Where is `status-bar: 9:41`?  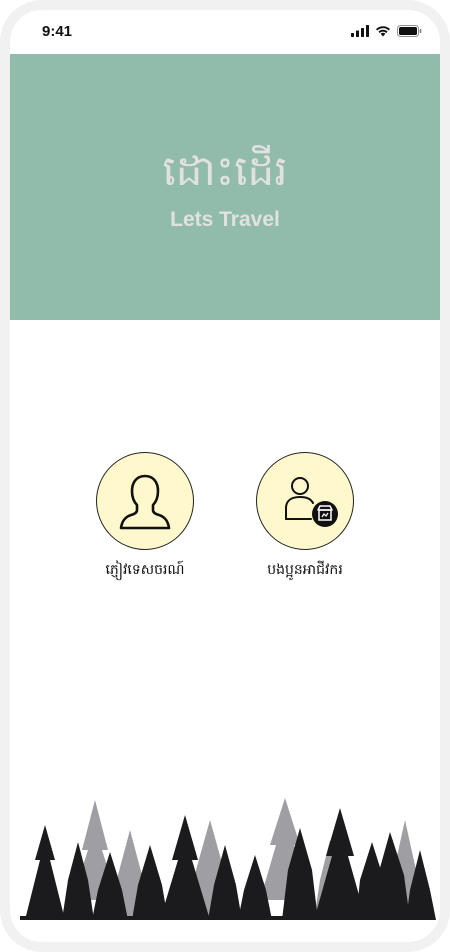 status-bar: 9:41 is located at coordinates (225, 32).